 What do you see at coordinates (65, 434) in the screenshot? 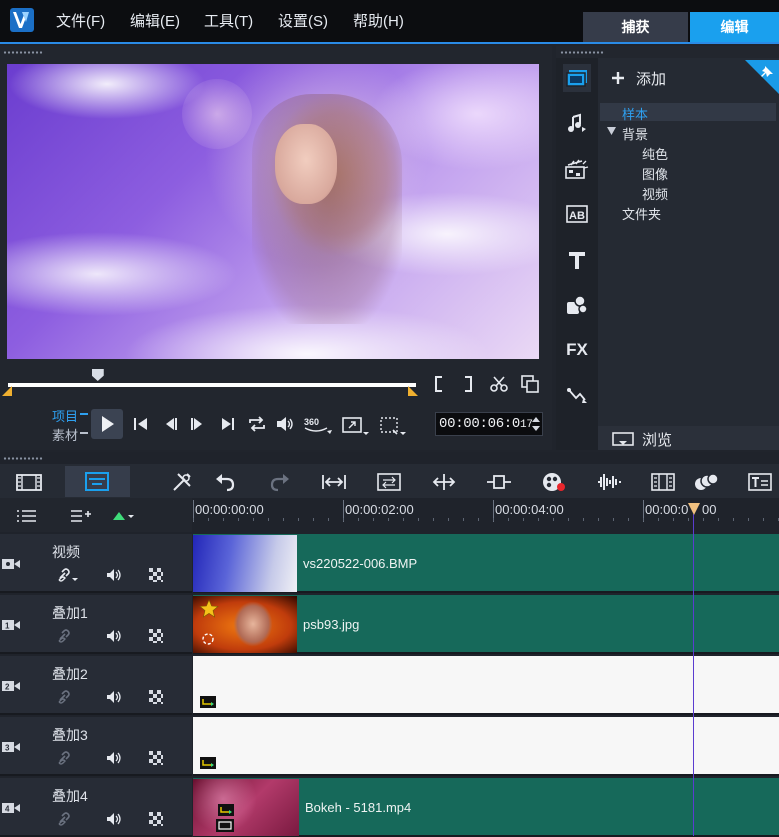
I see `mode-clip: 素材` at bounding box center [65, 434].